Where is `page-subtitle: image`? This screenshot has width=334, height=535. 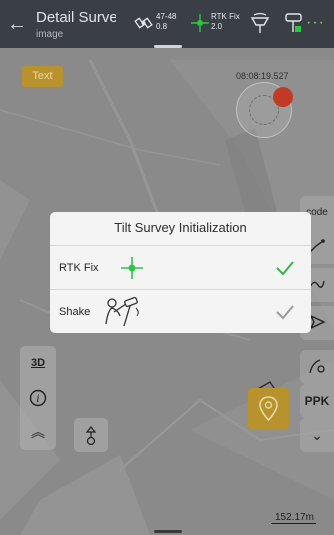 page-subtitle: image is located at coordinates (50, 34).